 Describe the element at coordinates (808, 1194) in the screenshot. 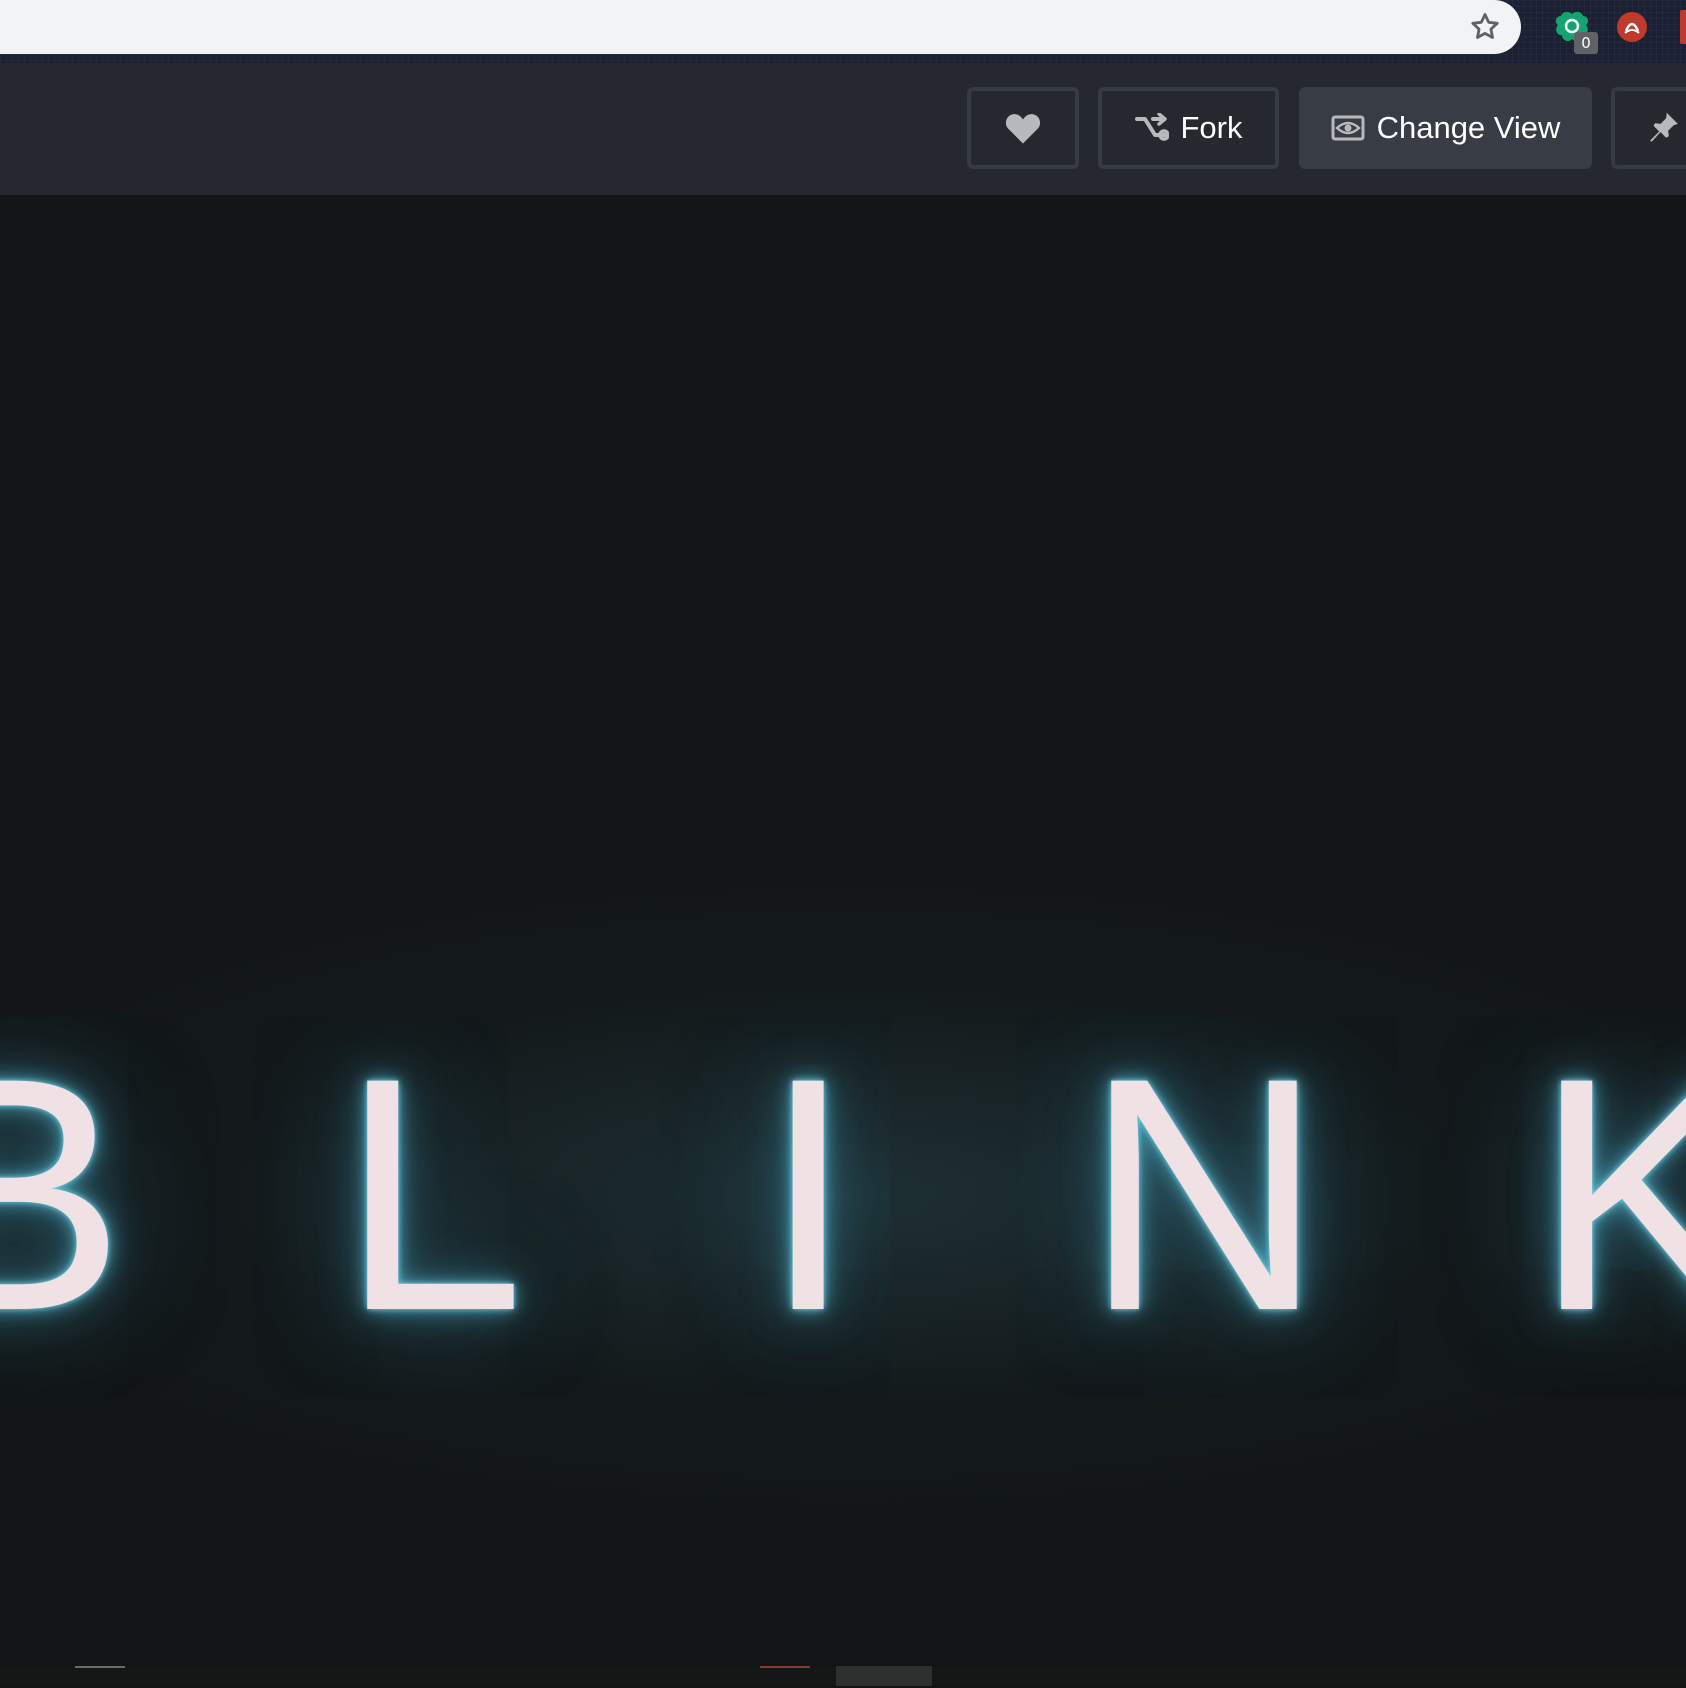

I see `neon-letter-i: I` at that location.